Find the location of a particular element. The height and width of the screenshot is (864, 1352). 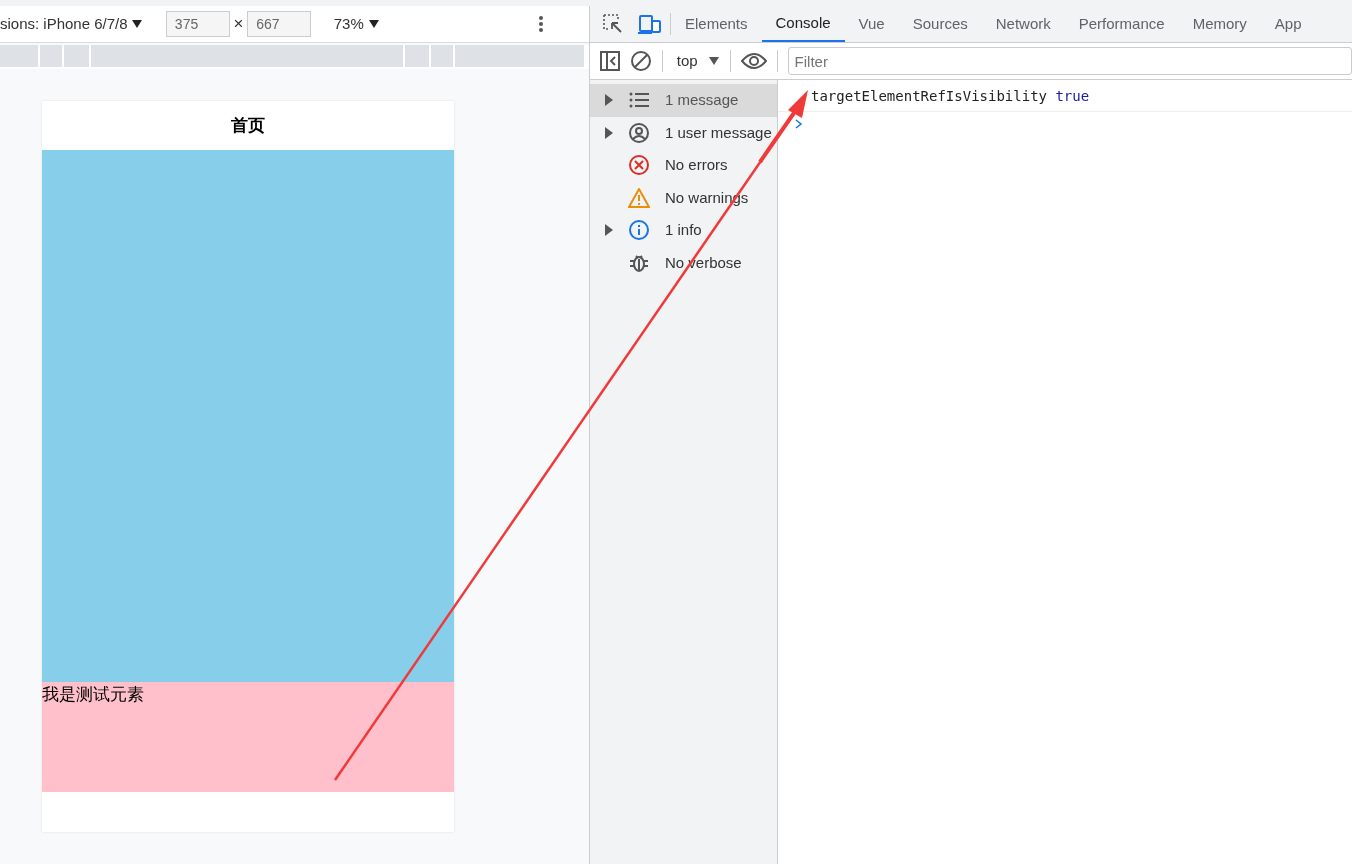

context-selector: top is located at coordinates (687, 61).